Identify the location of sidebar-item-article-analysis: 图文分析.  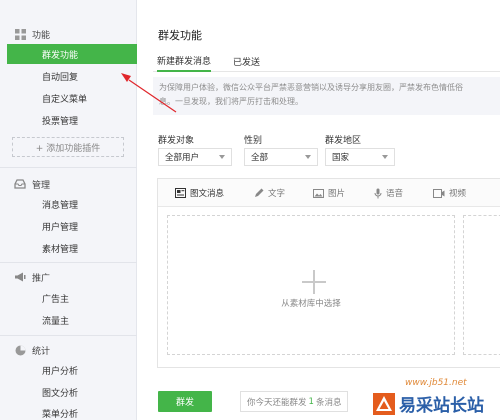
(68, 392).